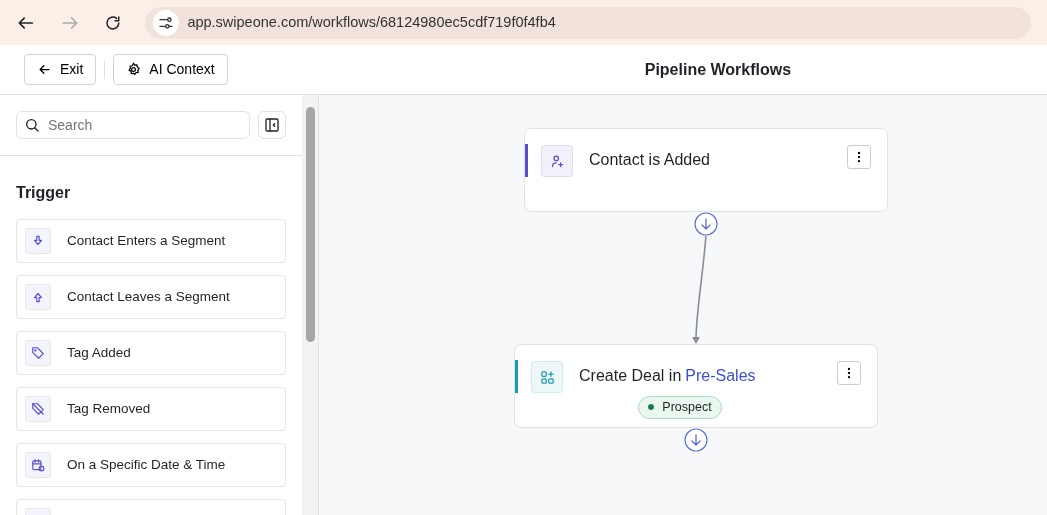 Image resolution: width=1047 pixels, height=515 pixels. What do you see at coordinates (720, 376) in the screenshot?
I see `pipeline-link: Pre-Sales` at bounding box center [720, 376].